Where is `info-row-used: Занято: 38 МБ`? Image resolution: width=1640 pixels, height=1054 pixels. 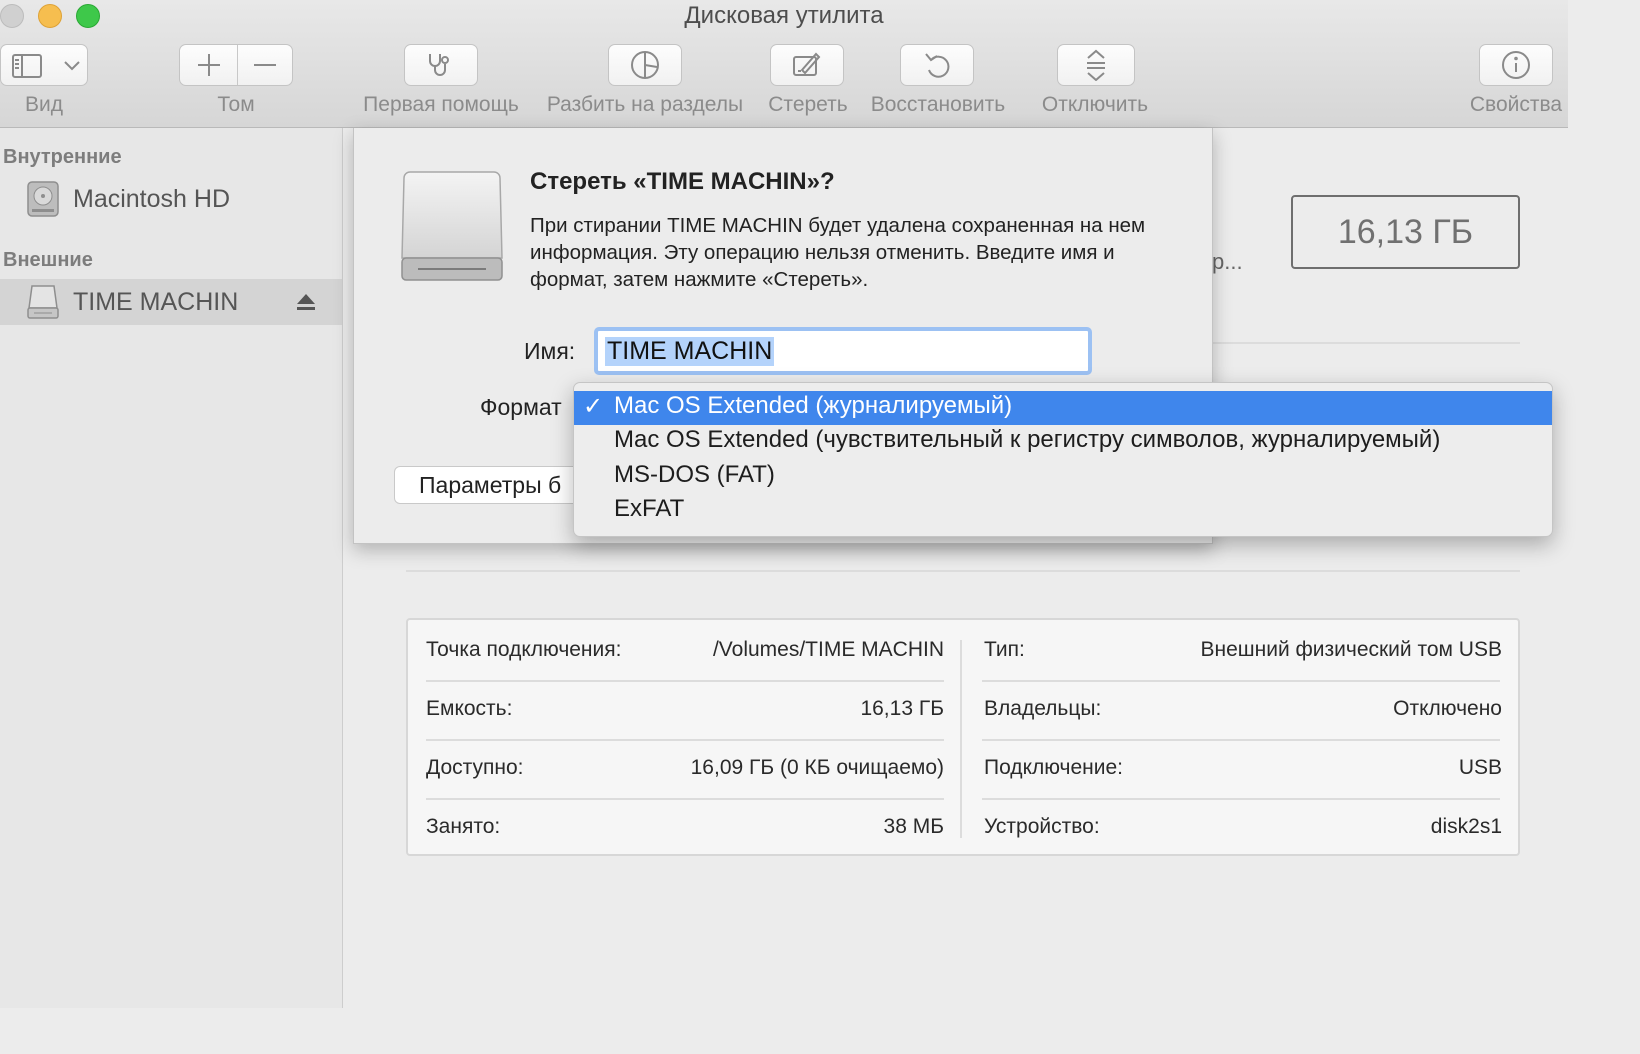 info-row-used: Занято: 38 МБ is located at coordinates (685, 830).